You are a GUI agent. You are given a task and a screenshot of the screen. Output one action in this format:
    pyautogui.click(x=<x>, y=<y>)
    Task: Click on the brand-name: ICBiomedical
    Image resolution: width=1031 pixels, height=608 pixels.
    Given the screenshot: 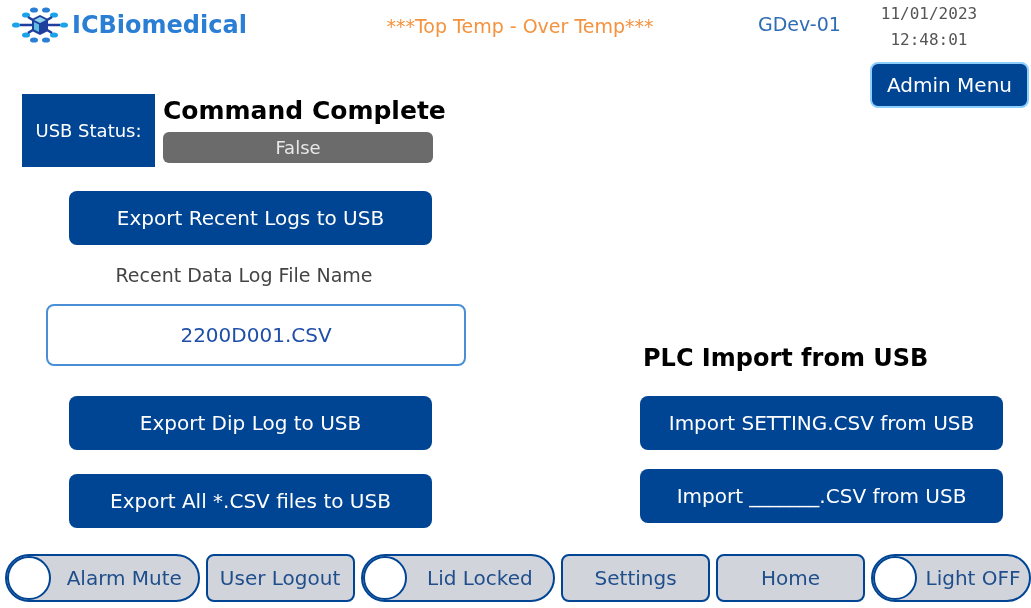 What is the action you would take?
    pyautogui.click(x=159, y=25)
    